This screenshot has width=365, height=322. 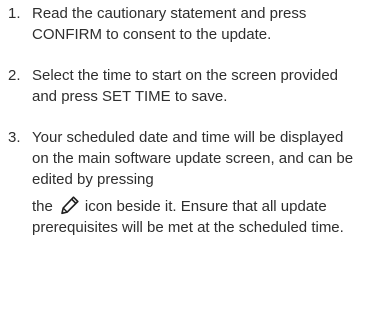 What do you see at coordinates (70, 205) in the screenshot?
I see `pencil-edit-icon` at bounding box center [70, 205].